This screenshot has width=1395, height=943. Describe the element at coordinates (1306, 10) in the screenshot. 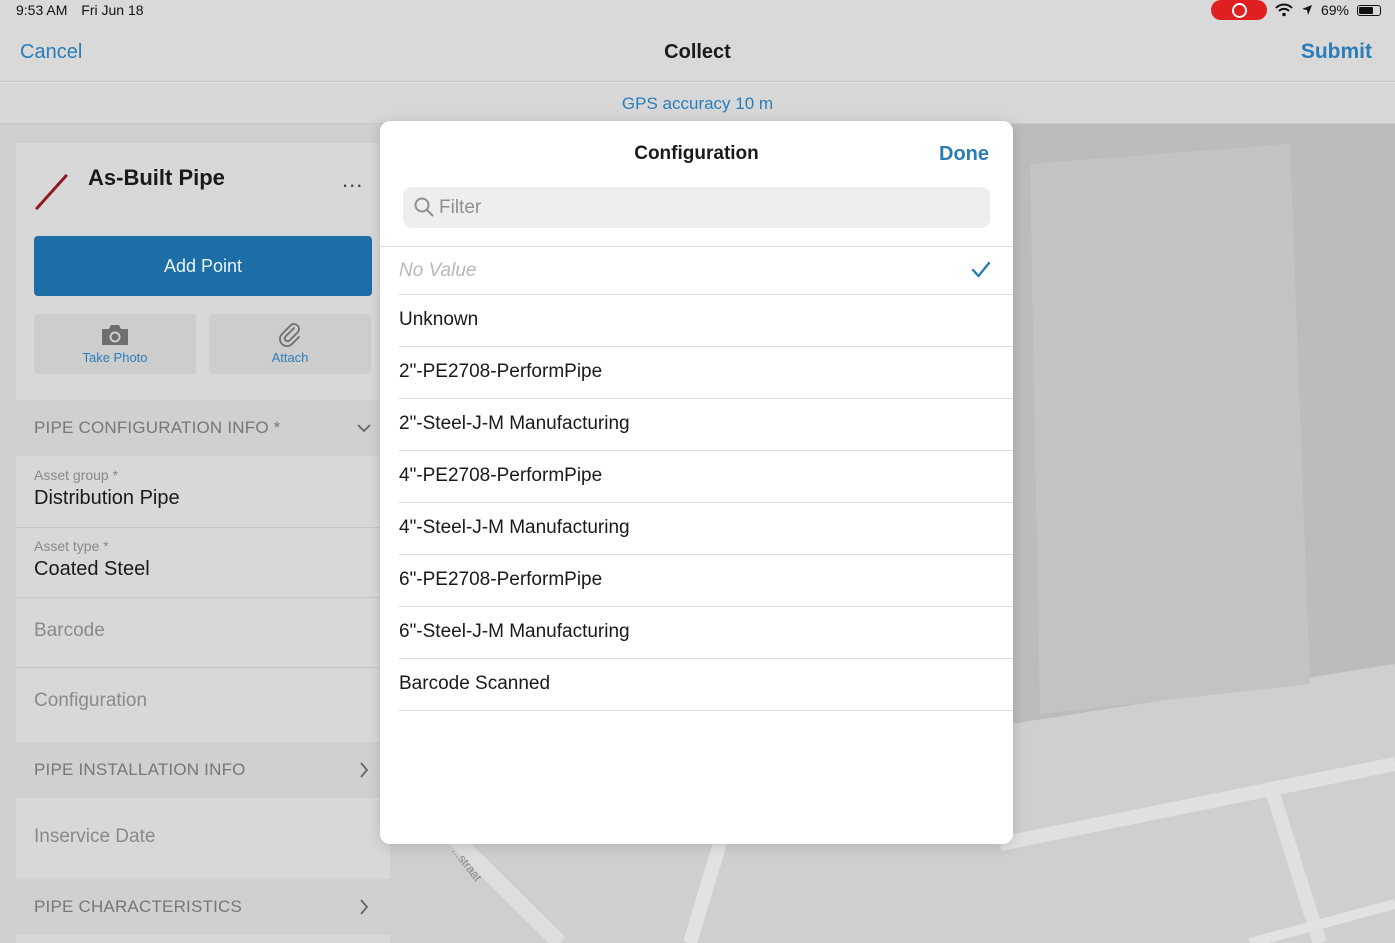

I see `location-arrow-icon` at that location.